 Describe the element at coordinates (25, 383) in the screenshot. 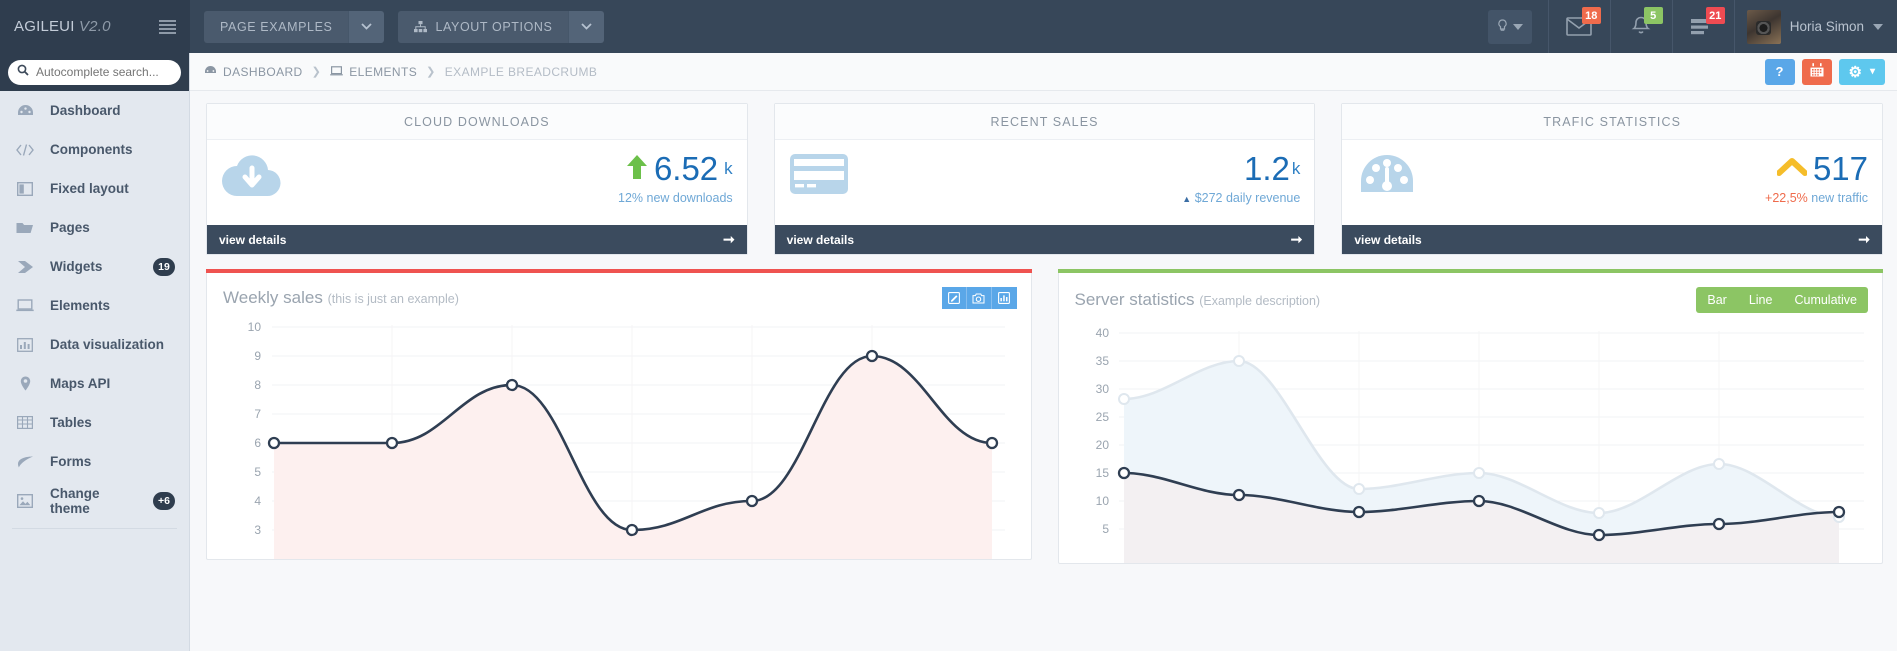

I see `map-marker-icon` at that location.